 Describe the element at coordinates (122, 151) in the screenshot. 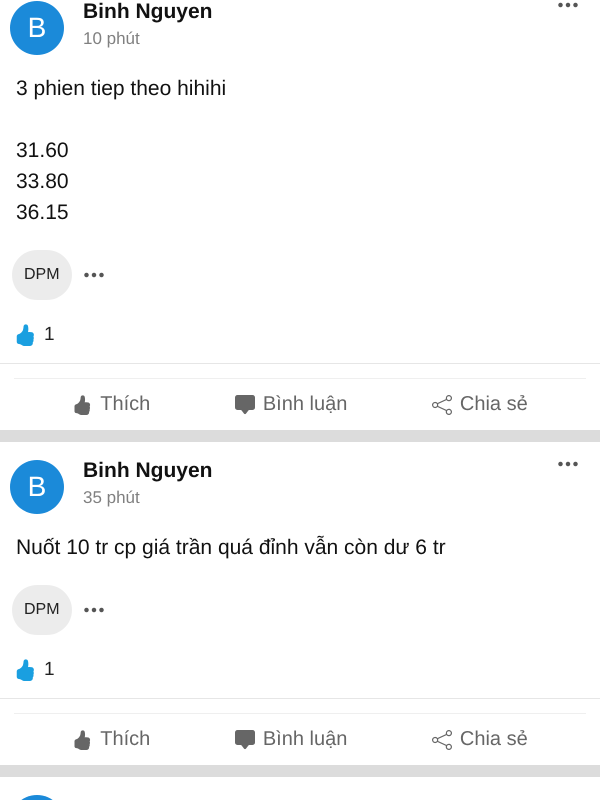

I see `post-text: 3 phien tiep theo hihihi 31.60 33.80 36.15` at that location.